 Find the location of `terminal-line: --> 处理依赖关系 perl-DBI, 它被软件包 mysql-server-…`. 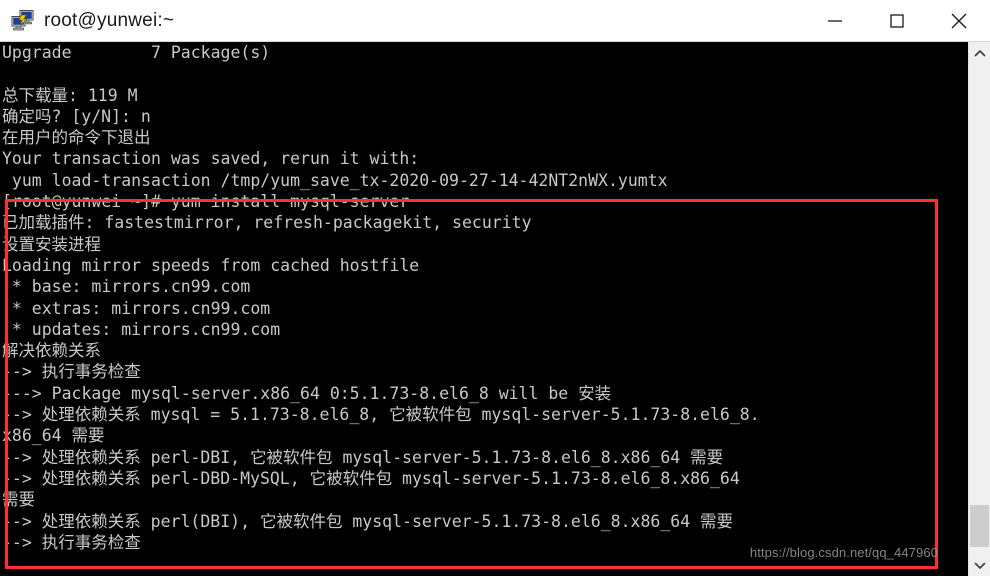

terminal-line: --> 处理依赖关系 perl-DBI, 它被软件包 mysql-server-… is located at coordinates (363, 457).